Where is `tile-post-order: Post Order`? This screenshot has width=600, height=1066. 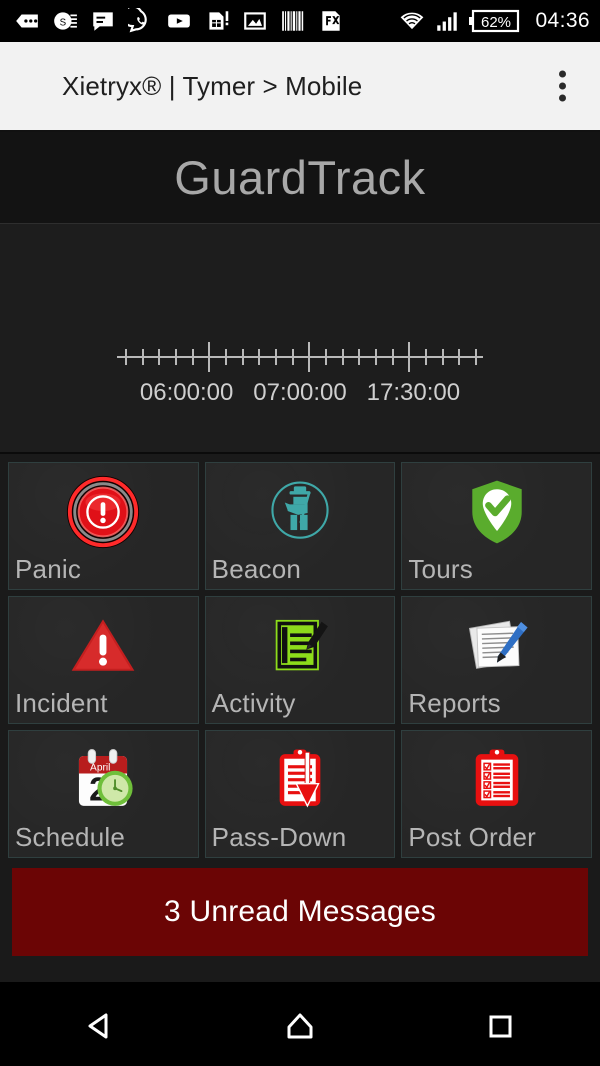
tile-post-order: Post Order is located at coordinates (496, 794).